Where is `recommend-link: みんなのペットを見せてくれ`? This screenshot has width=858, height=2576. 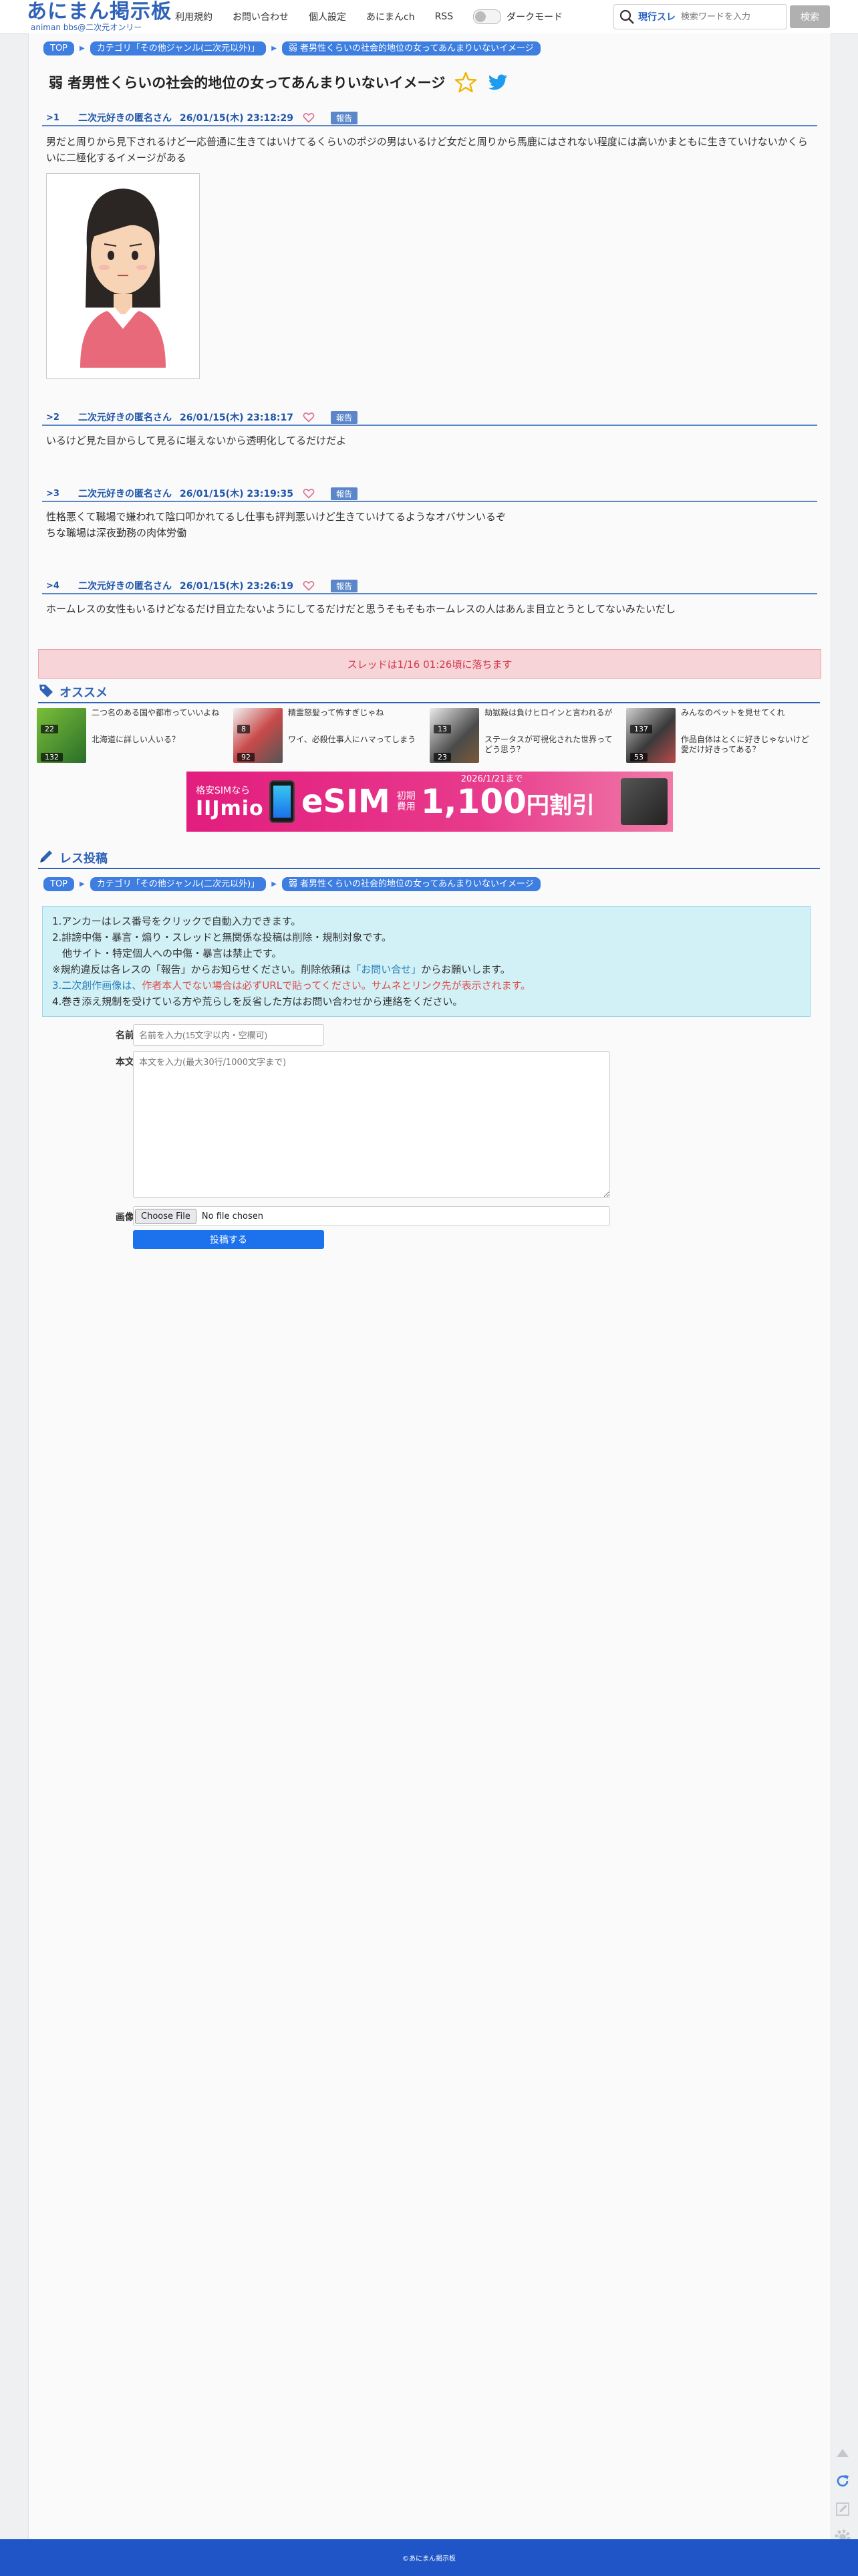 recommend-link: みんなのペットを見せてくれ is located at coordinates (748, 713).